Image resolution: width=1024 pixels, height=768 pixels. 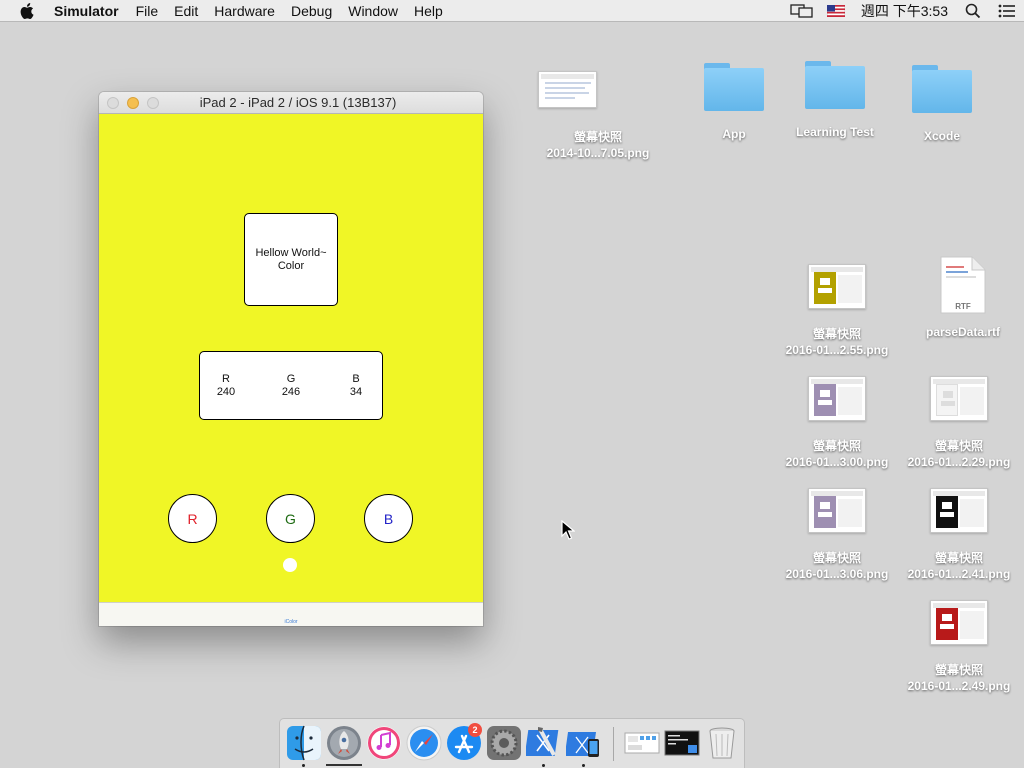 I want to click on blue-label: B, so click(x=356, y=379).